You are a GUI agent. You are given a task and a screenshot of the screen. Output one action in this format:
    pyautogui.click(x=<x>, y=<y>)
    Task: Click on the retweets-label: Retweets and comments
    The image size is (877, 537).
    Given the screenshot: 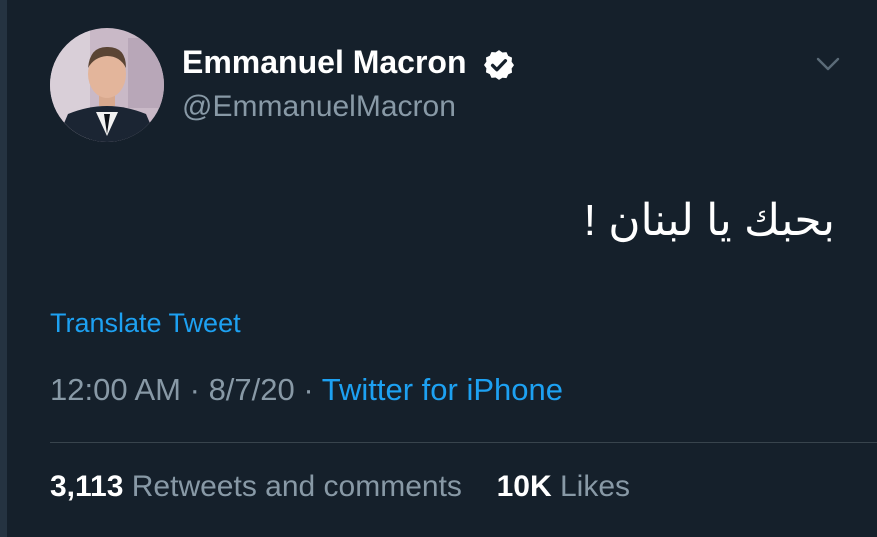 What is the action you would take?
    pyautogui.click(x=296, y=486)
    